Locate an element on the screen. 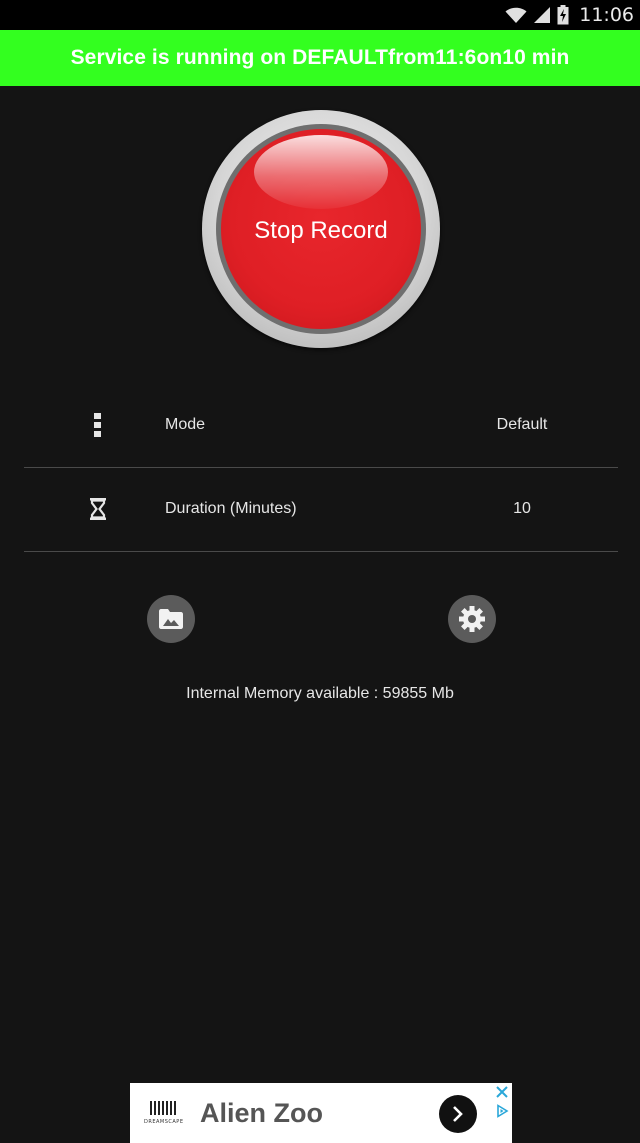 Image resolution: width=640 pixels, height=1143 pixels. battery-icon is located at coordinates (563, 15).